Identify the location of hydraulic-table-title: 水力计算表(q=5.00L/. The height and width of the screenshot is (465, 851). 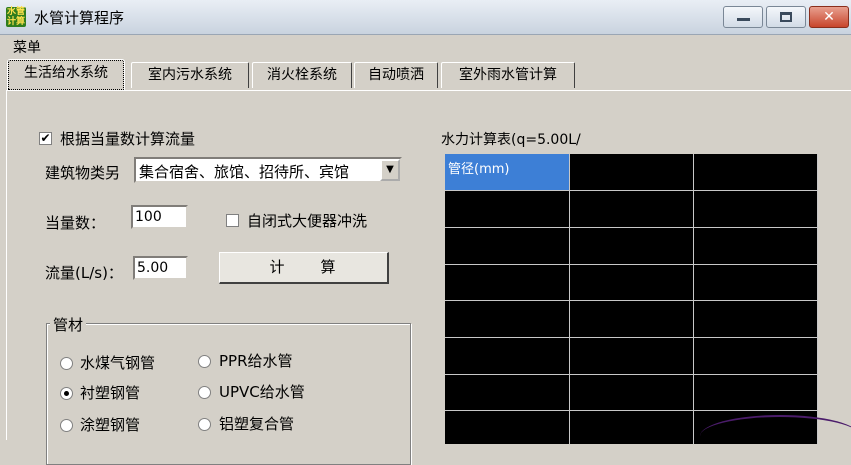
(511, 140).